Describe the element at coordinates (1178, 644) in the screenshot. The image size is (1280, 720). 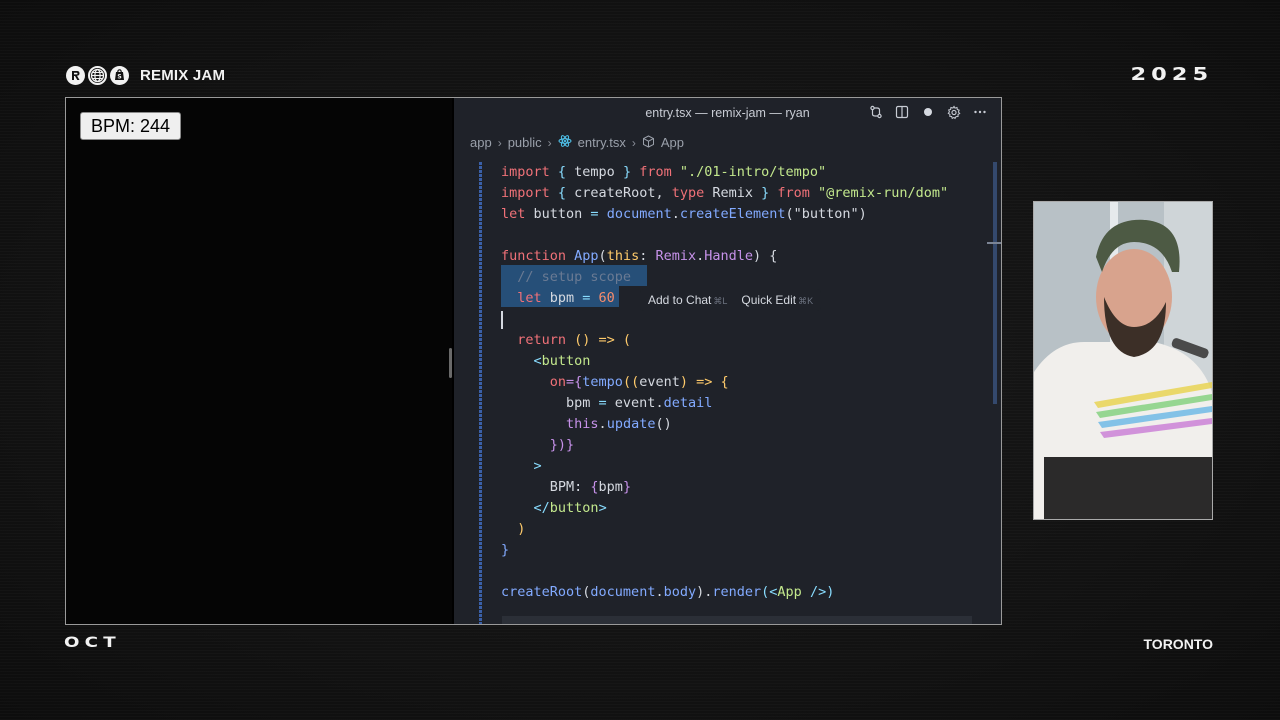
I see `event-city: TORONTO` at that location.